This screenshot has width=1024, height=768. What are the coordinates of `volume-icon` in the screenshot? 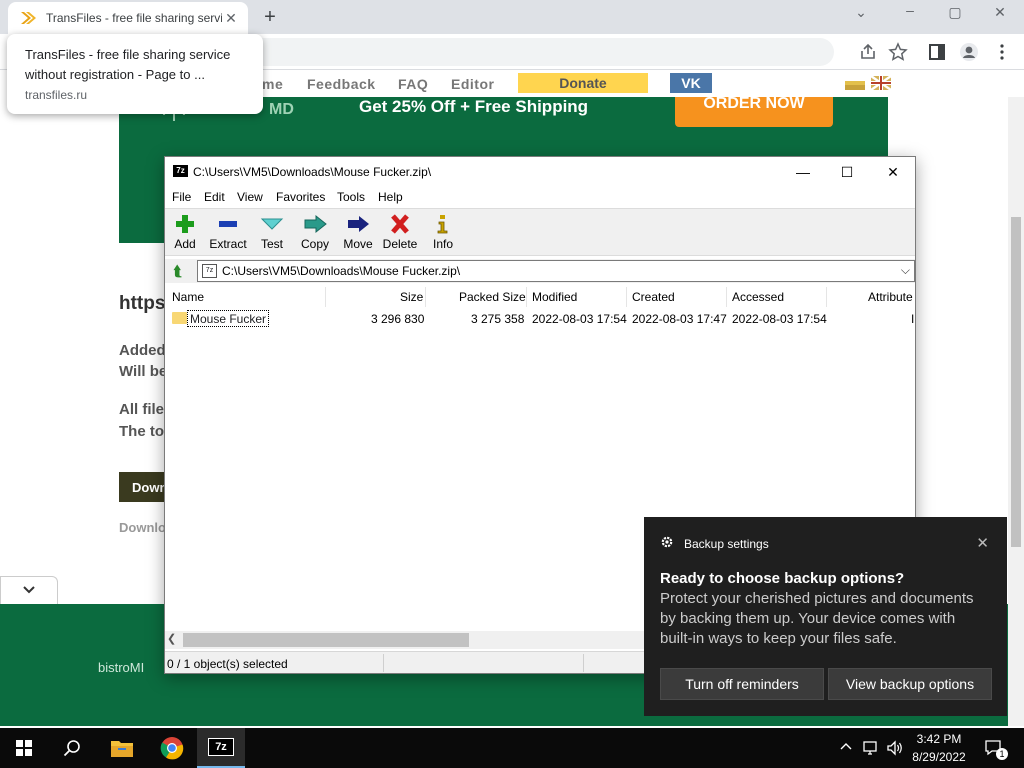 It's located at (895, 748).